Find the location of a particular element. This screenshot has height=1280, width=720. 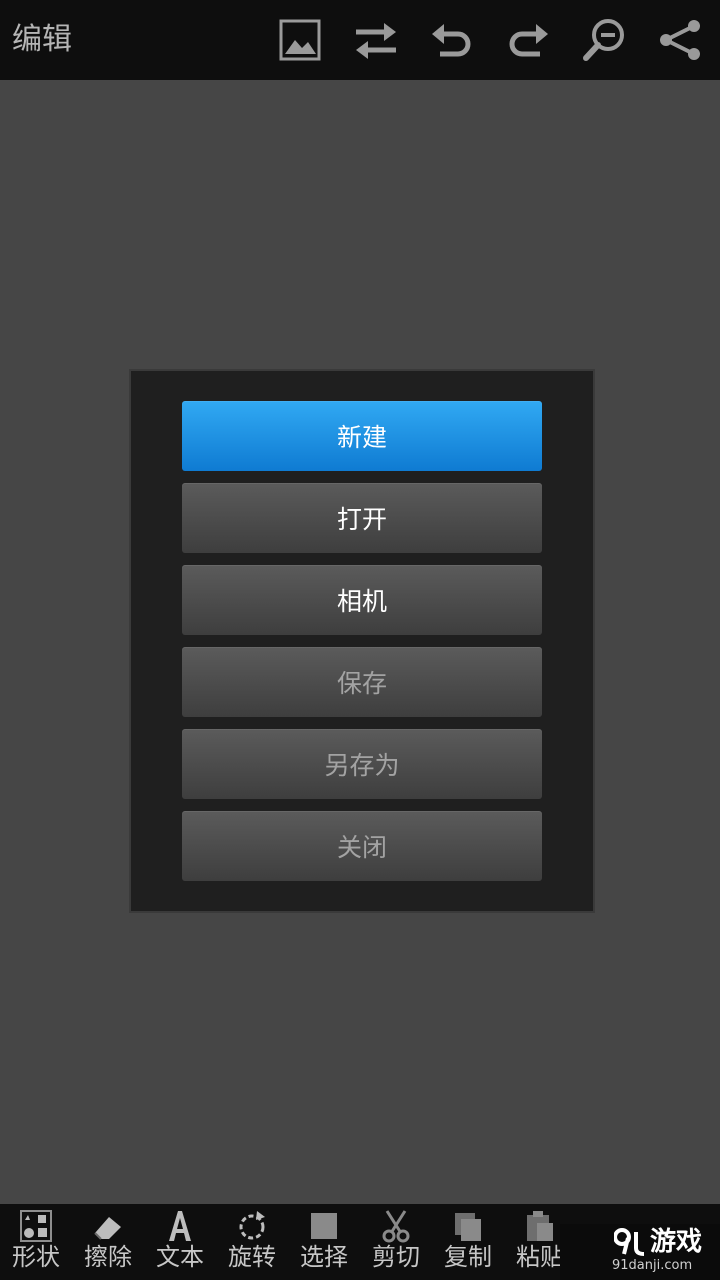

tool-shapes: 形状 is located at coordinates (36, 1242).